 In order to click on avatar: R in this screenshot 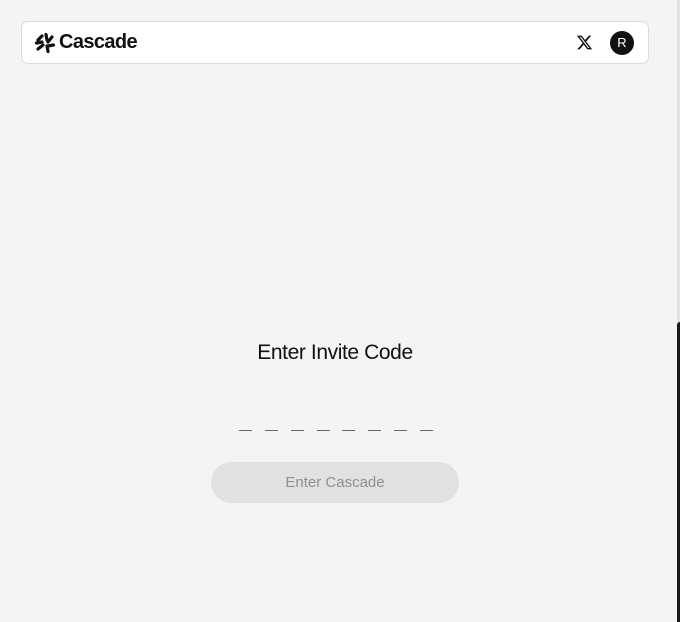, I will do `click(622, 42)`.